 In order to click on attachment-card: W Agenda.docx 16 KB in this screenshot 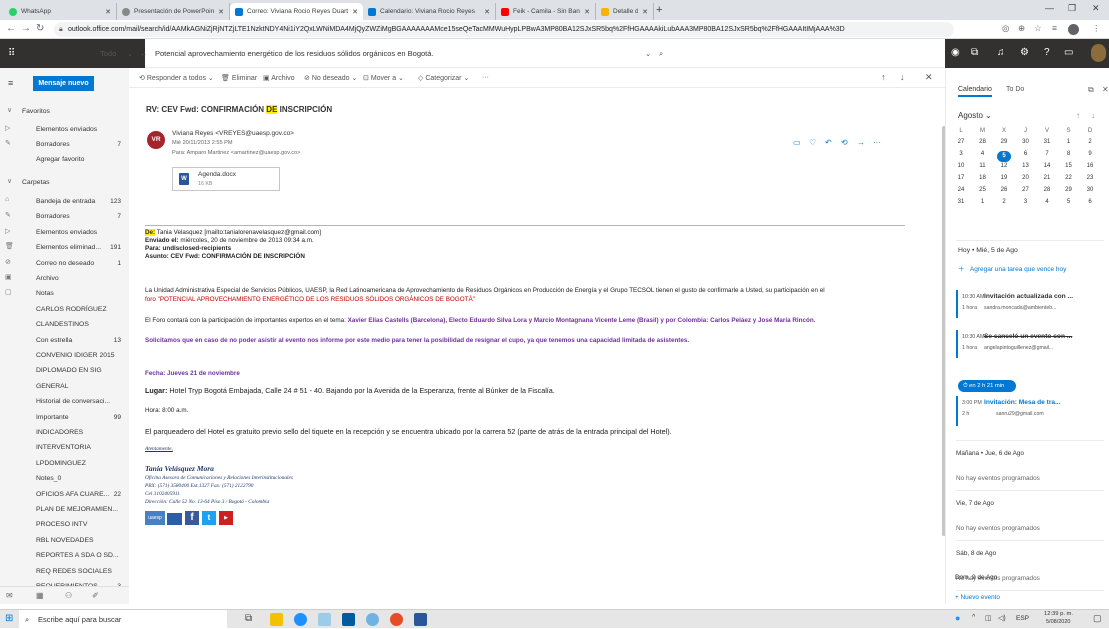, I will do `click(226, 179)`.